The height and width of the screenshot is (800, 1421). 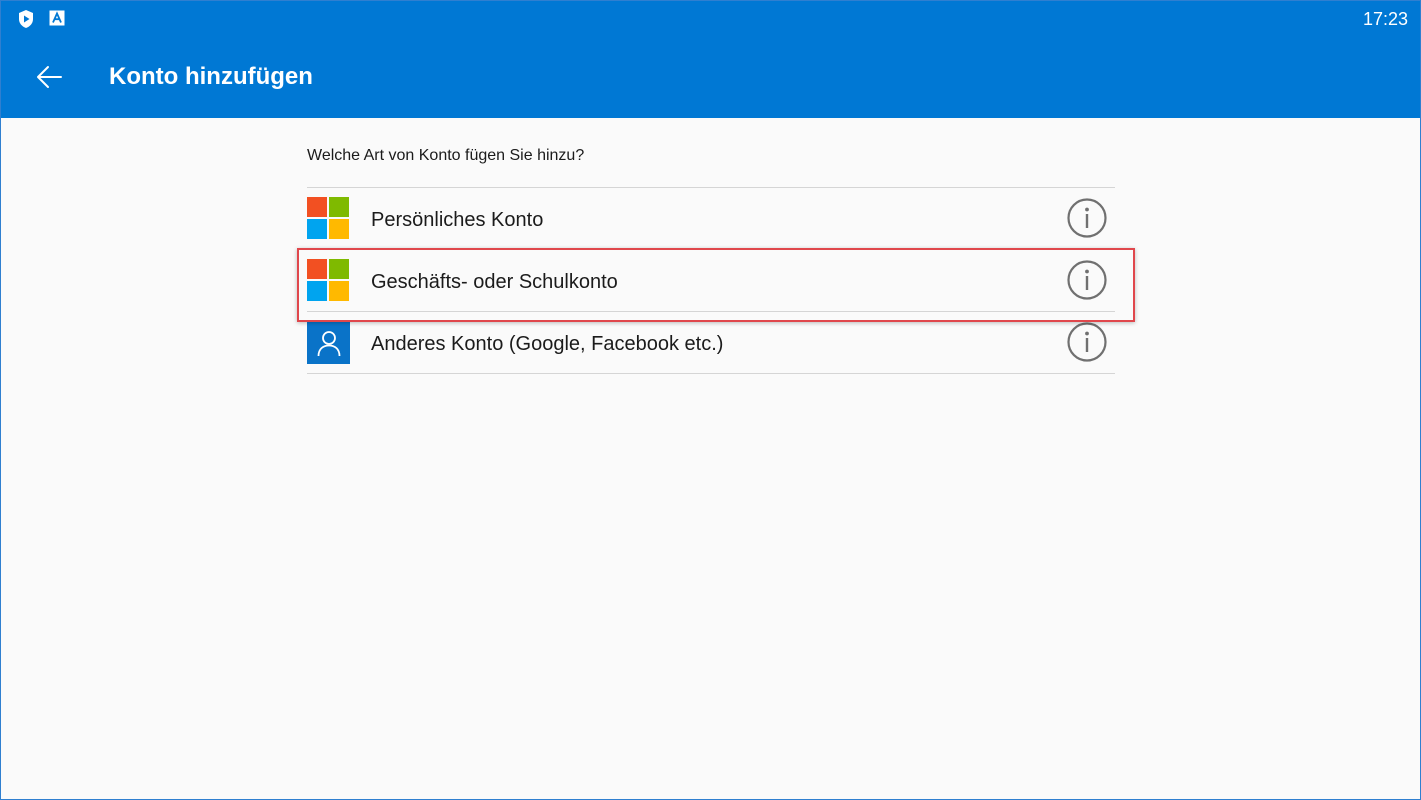 What do you see at coordinates (211, 76) in the screenshot?
I see `page-title: Konto hinzufügen` at bounding box center [211, 76].